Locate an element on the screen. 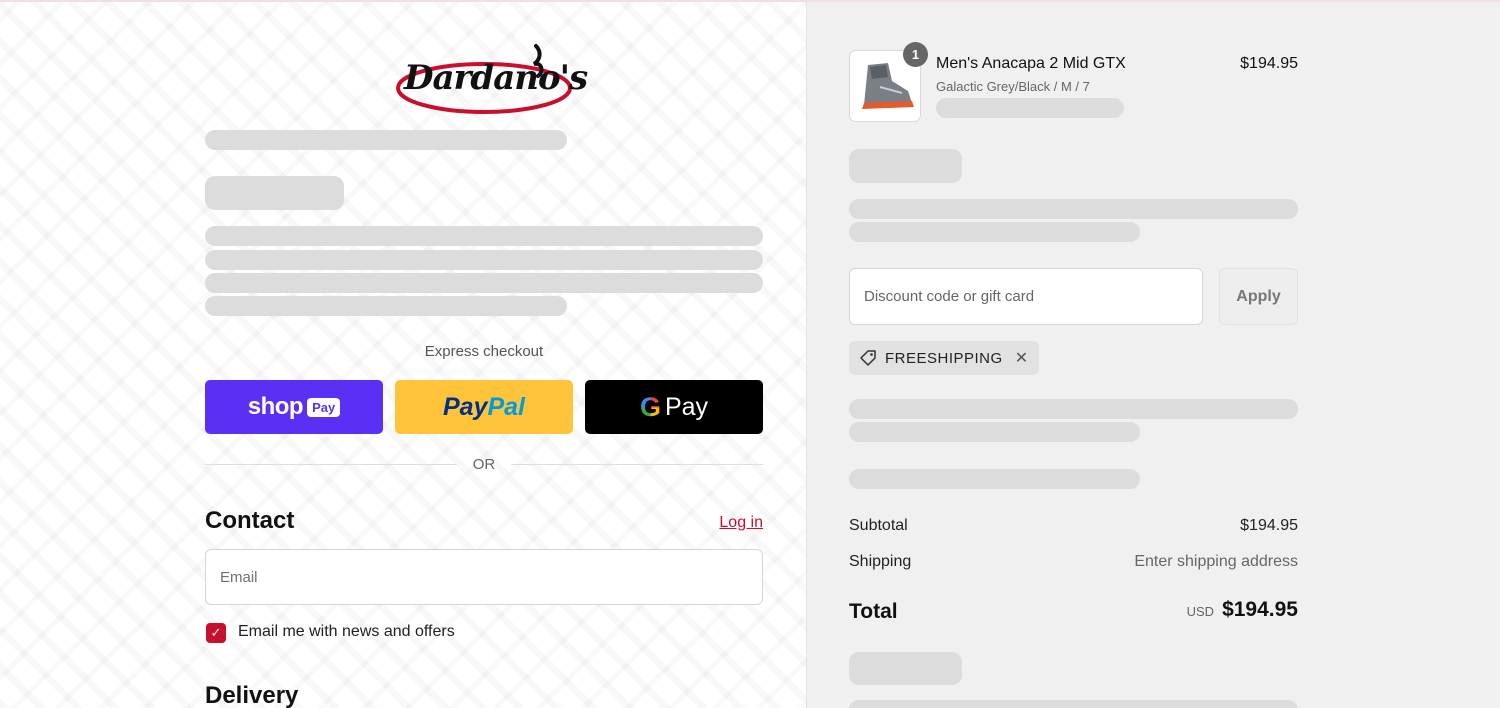  delivery-heading: Delivery is located at coordinates (252, 695).